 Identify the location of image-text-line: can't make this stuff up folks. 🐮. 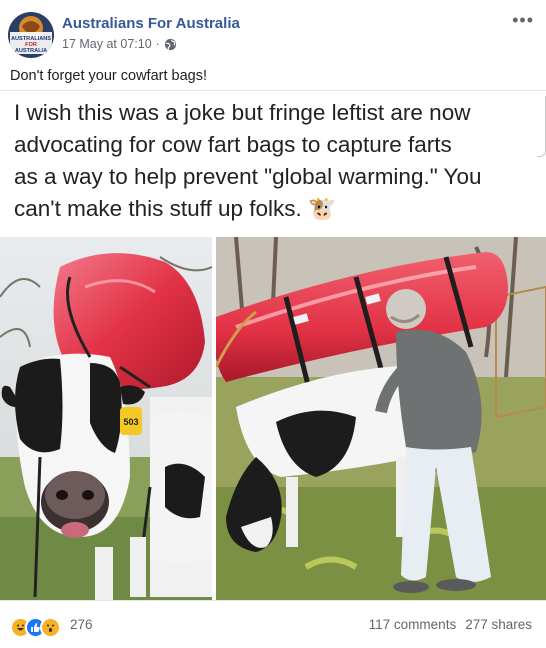
(175, 208).